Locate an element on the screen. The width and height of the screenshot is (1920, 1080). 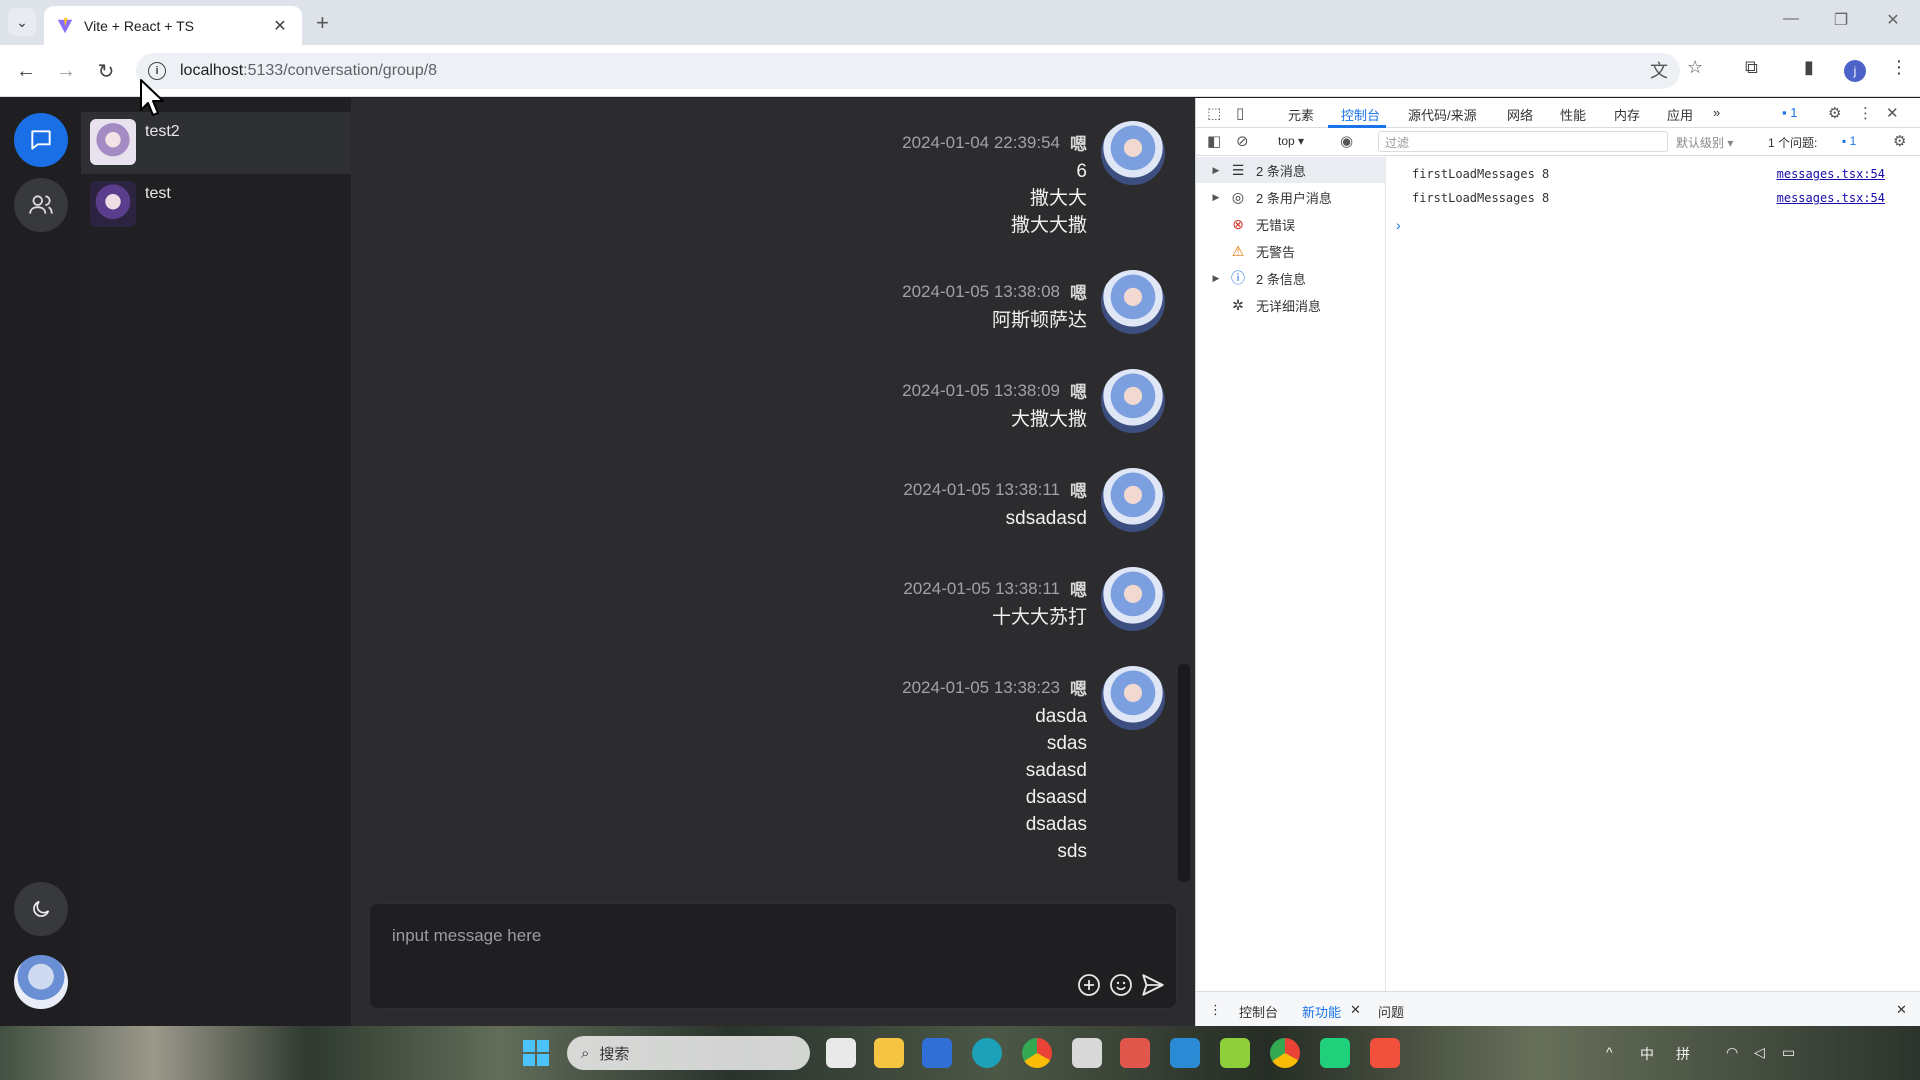
c-app-icon is located at coordinates (1335, 1053).